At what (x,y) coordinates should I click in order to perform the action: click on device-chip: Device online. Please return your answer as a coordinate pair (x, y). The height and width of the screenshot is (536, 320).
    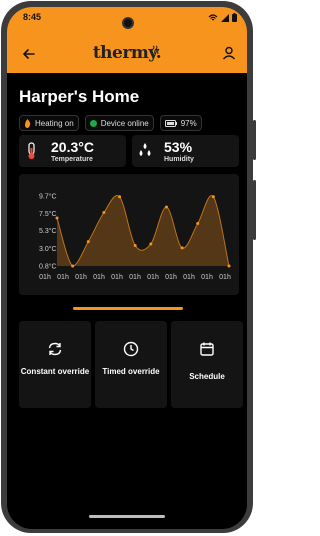
    Looking at the image, I should click on (119, 123).